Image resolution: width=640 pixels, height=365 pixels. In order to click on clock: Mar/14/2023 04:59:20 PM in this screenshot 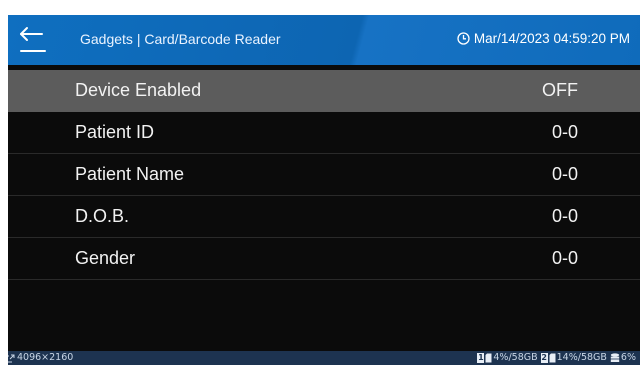, I will do `click(543, 38)`.